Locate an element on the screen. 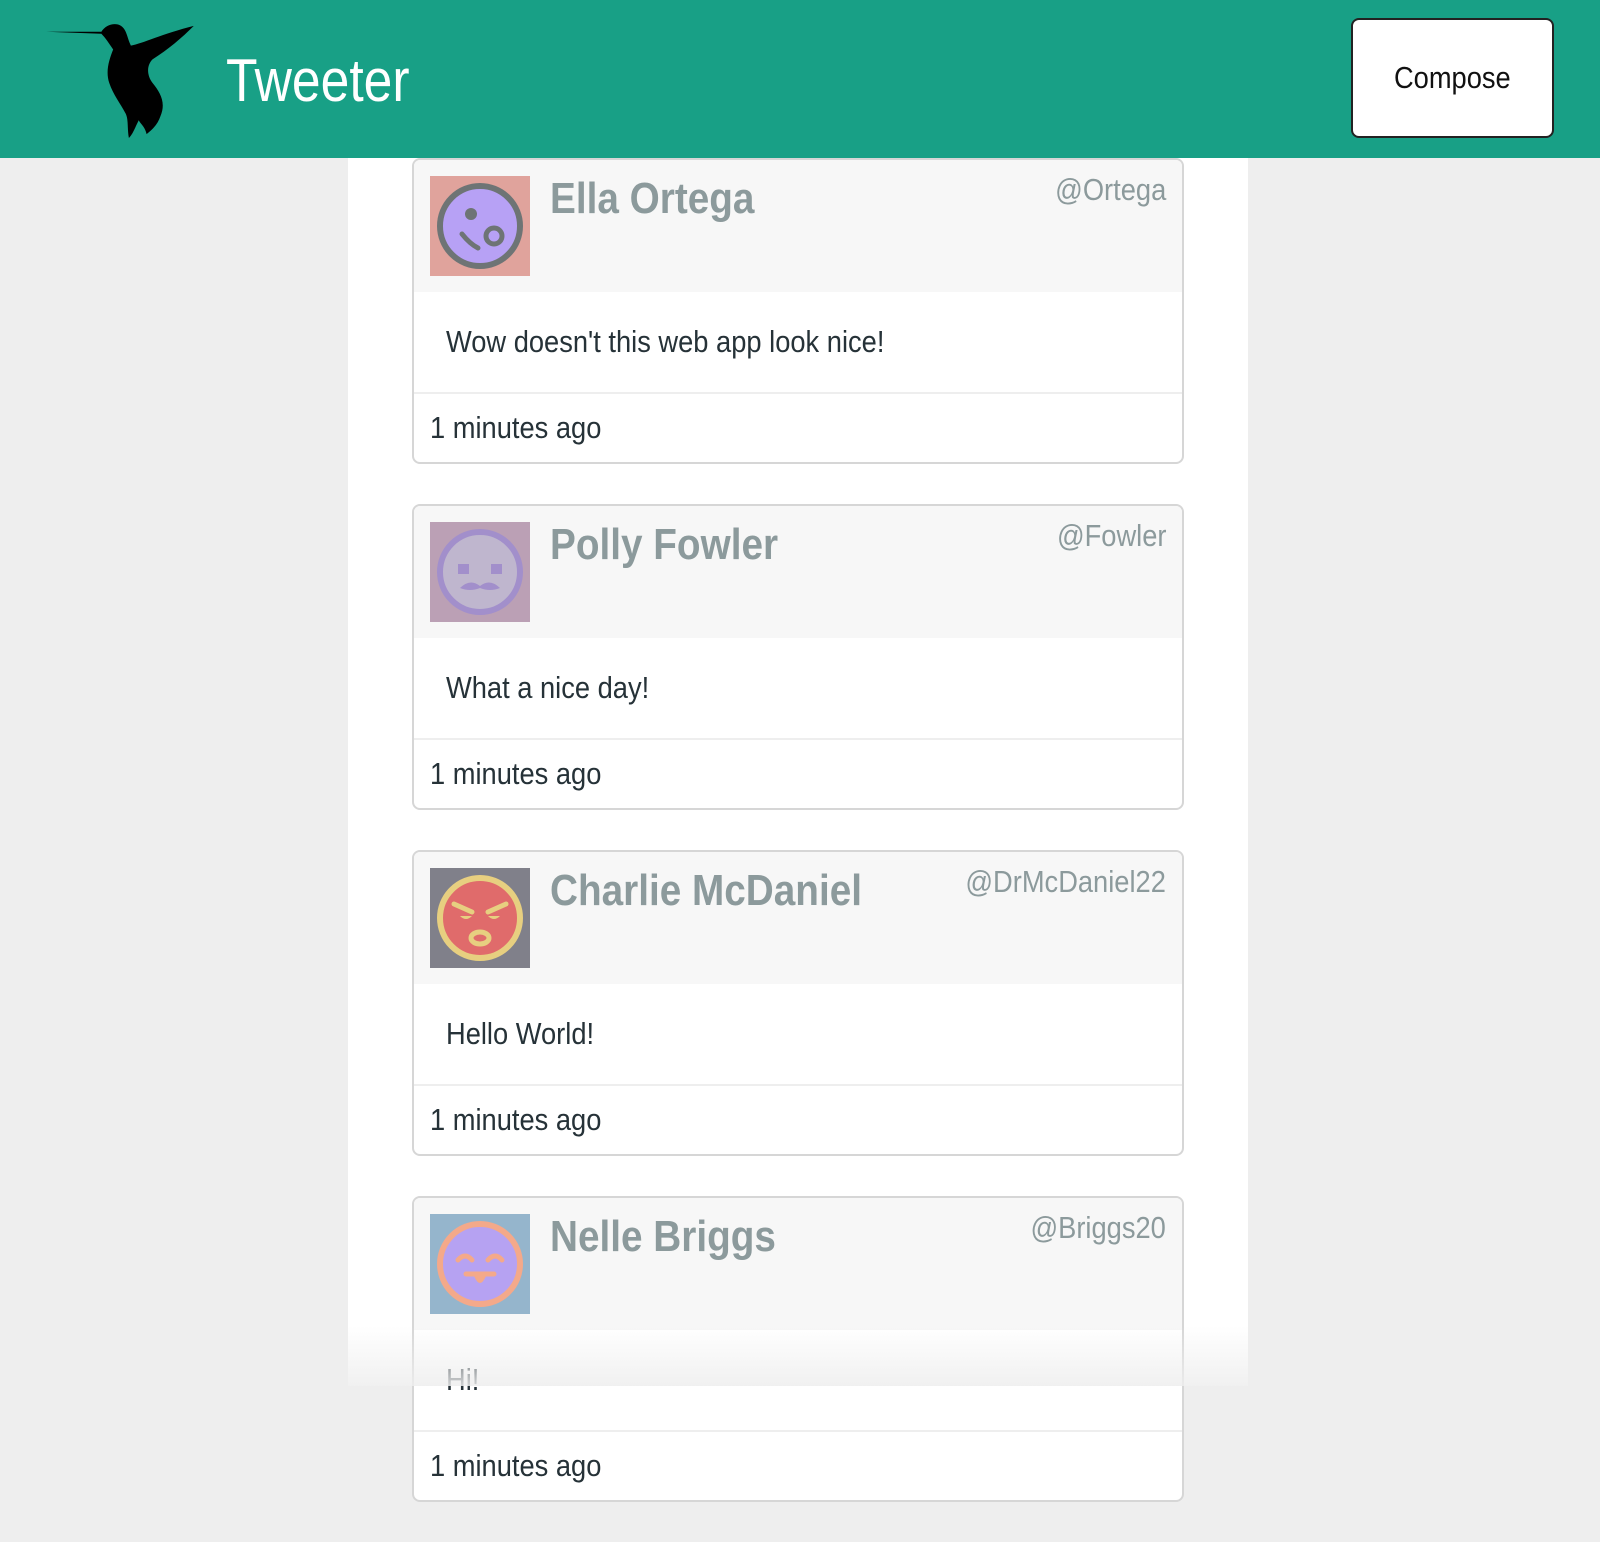  tweet-author-name: Nelle Briggs is located at coordinates (663, 1237).